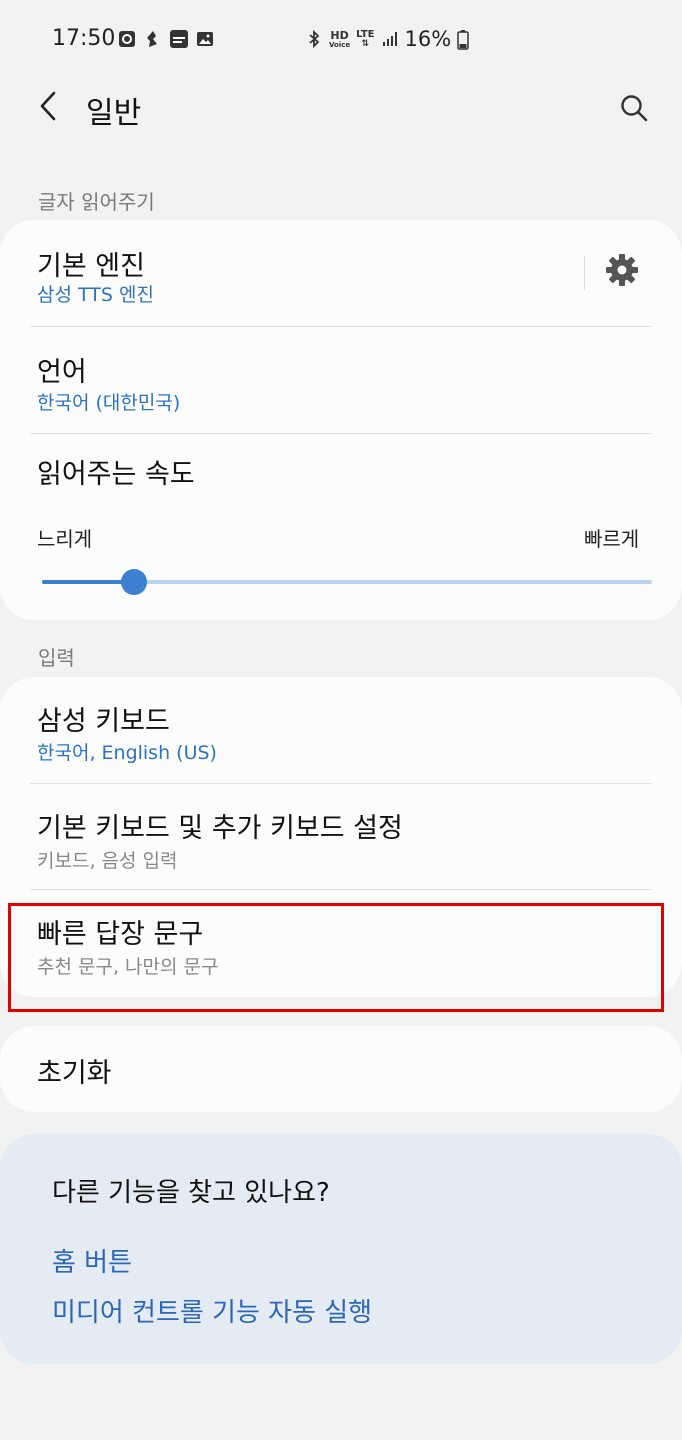 The image size is (682, 1440). What do you see at coordinates (341, 110) in the screenshot?
I see `app-bar: 일반` at bounding box center [341, 110].